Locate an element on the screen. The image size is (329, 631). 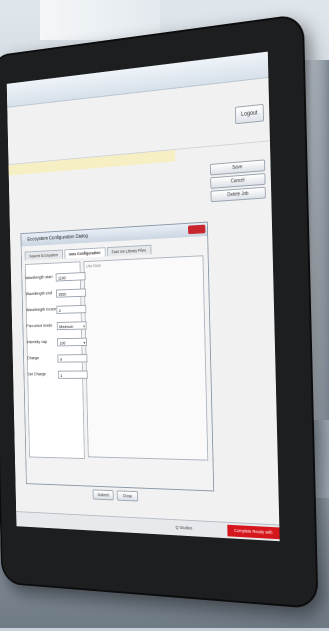
field-label: Wavelength start is located at coordinates (39, 277).